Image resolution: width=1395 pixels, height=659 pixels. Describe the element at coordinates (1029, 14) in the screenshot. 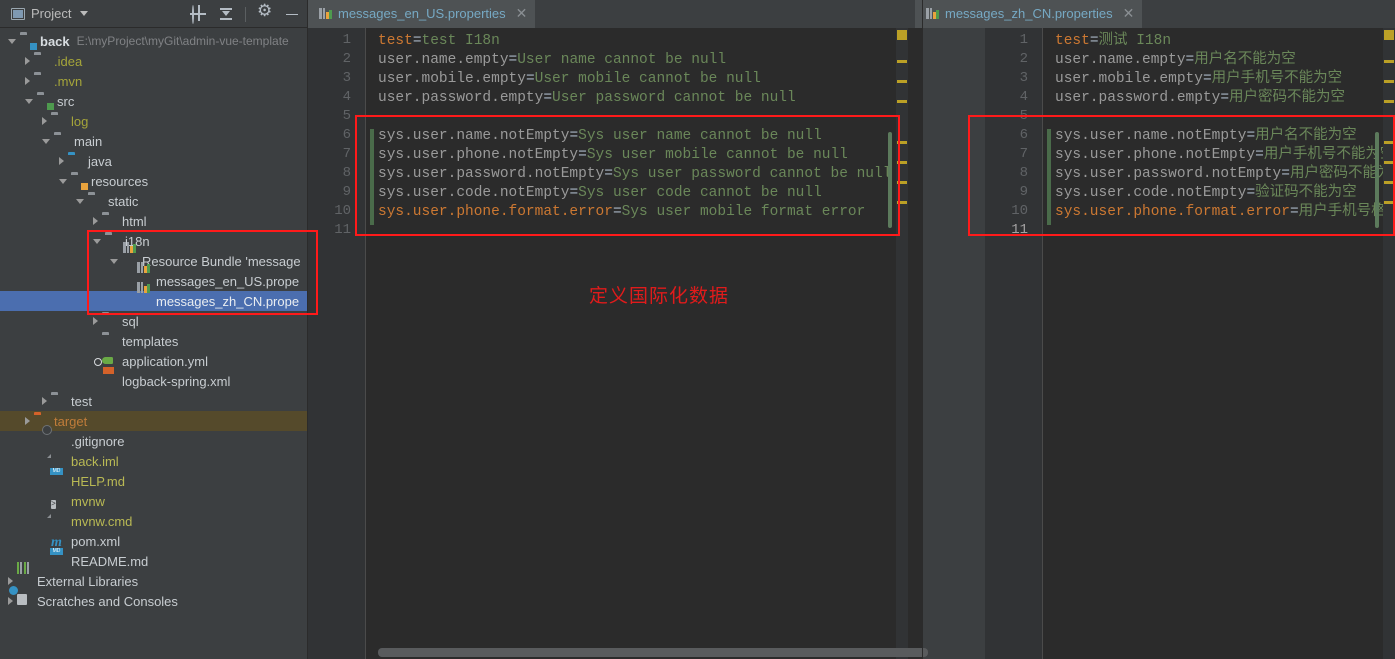

I see `tab-messages-zh-cn: messages_zh_CN.properties ✕` at that location.